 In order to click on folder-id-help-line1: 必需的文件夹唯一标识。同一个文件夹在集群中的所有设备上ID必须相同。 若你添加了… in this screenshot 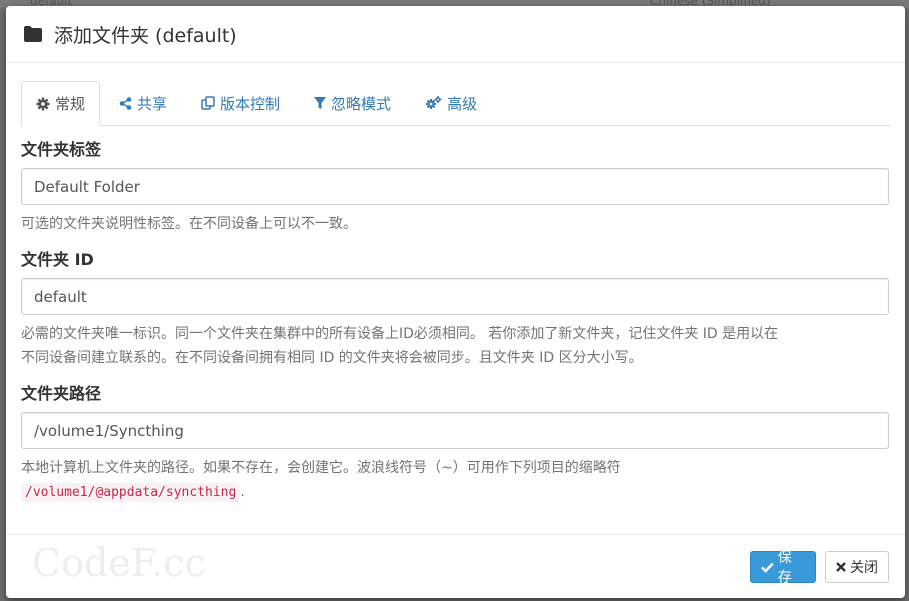, I will do `click(400, 334)`.